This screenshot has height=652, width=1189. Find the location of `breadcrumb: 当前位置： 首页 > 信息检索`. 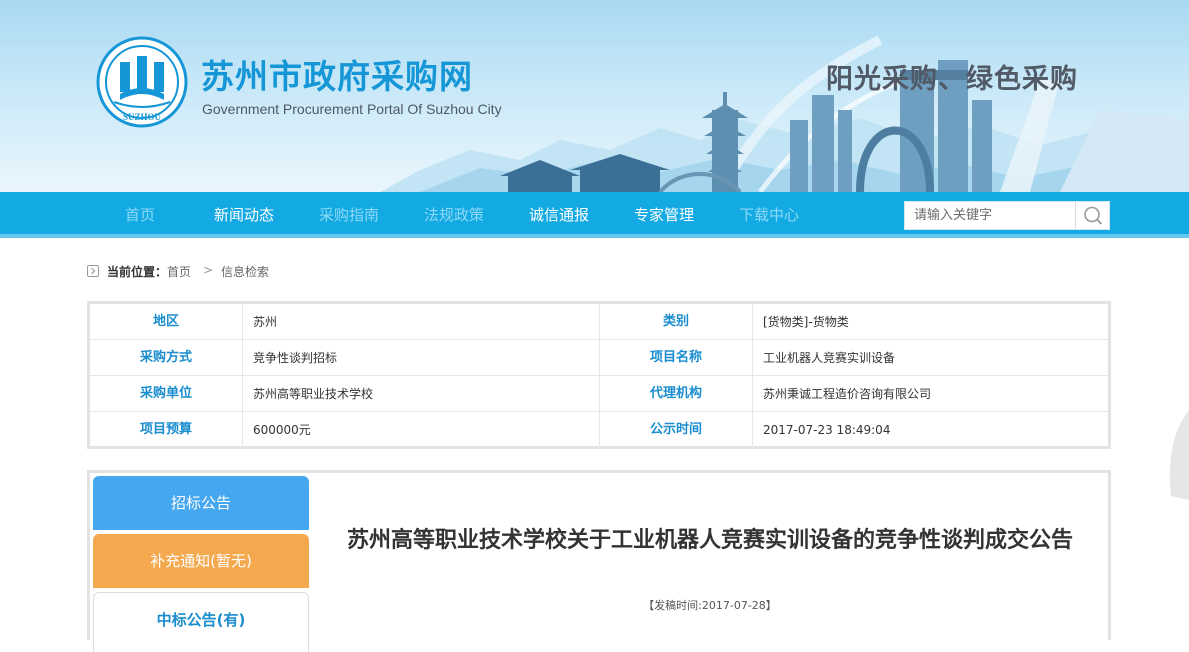

breadcrumb: 当前位置： 首页 > 信息检索 is located at coordinates (237, 271).